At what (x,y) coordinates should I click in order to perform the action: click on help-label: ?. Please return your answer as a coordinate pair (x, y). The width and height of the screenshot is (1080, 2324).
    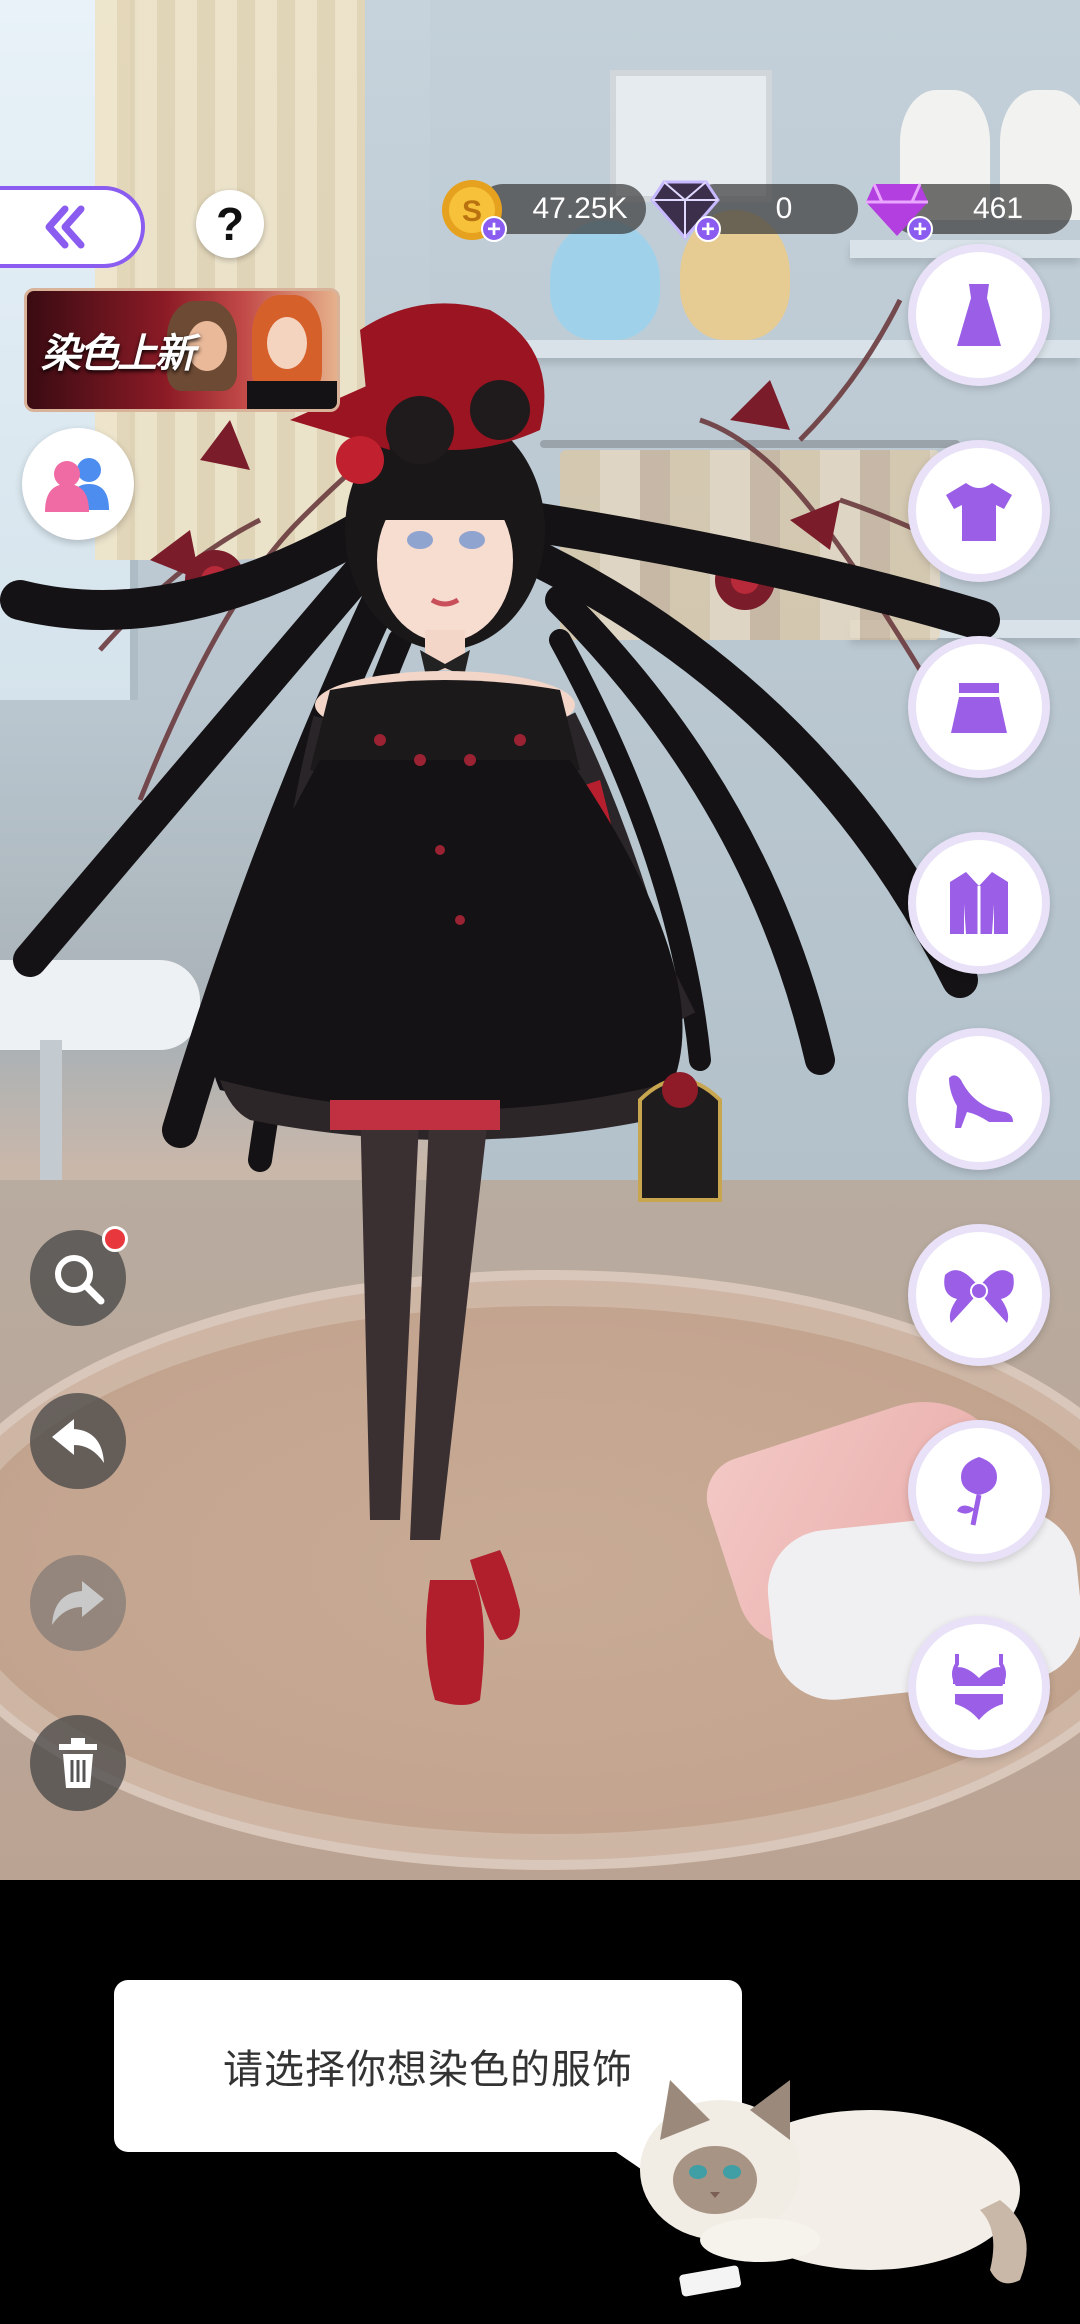
    Looking at the image, I should click on (230, 224).